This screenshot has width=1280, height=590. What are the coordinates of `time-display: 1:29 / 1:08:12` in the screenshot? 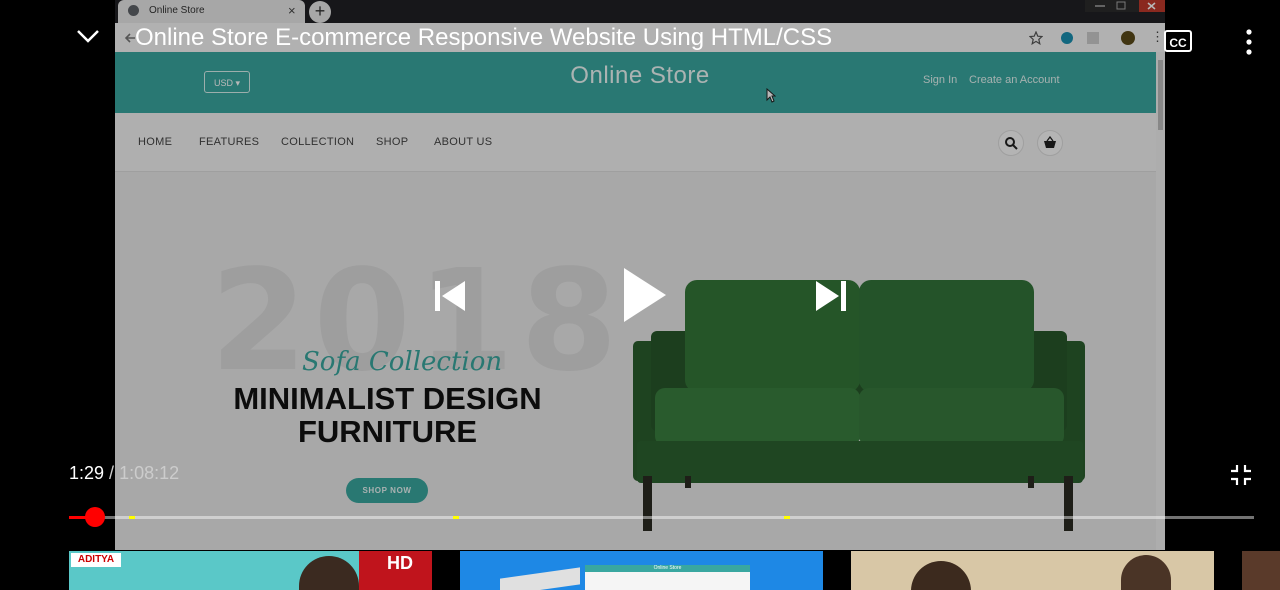 It's located at (124, 473).